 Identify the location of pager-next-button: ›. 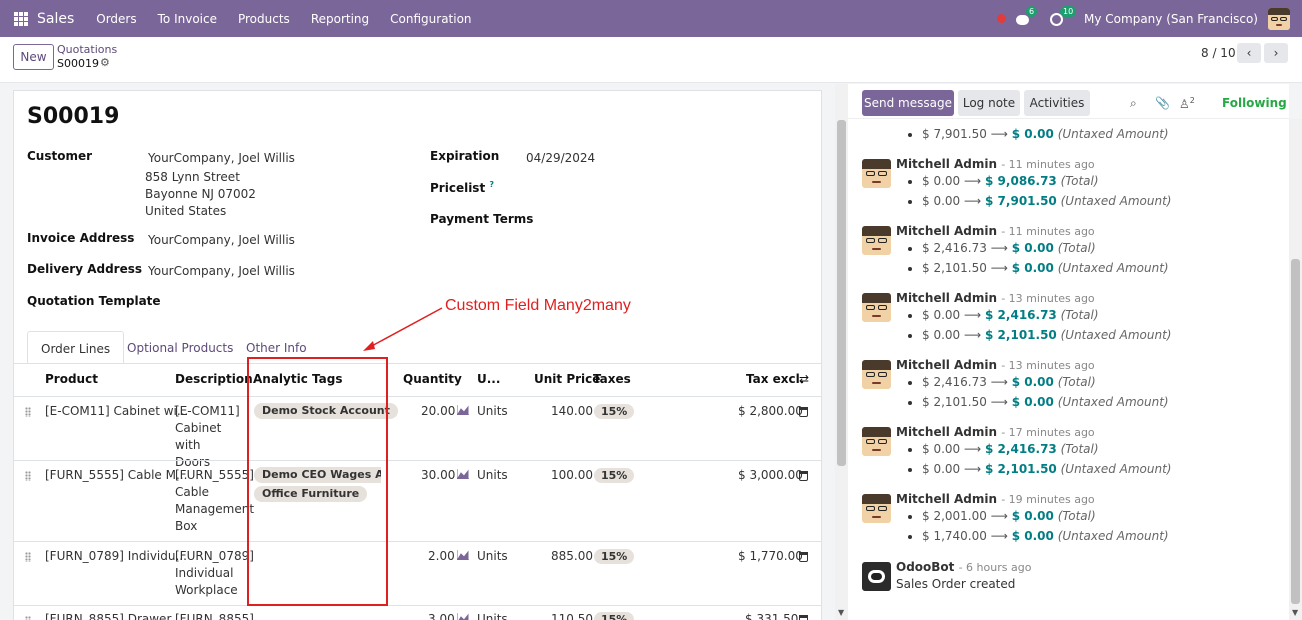
(1276, 53).